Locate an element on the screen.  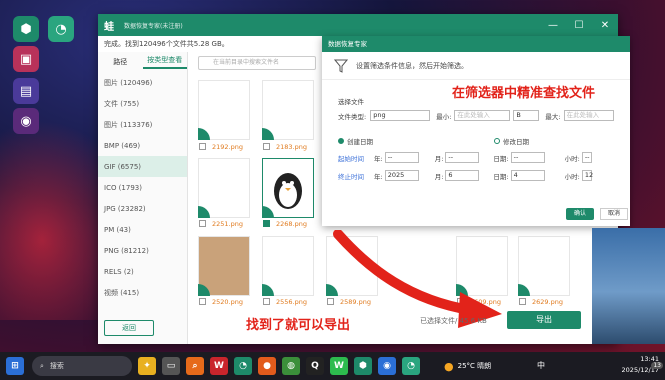
category-item: ICO (1793) is located at coordinates (142, 187).